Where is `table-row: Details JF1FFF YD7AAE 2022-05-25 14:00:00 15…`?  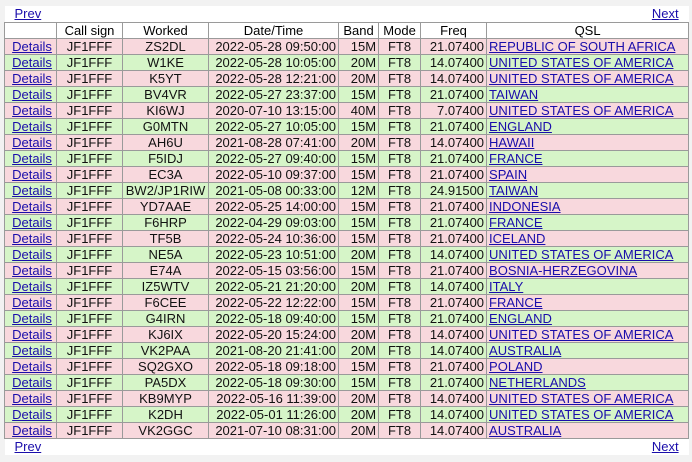
table-row: Details JF1FFF YD7AAE 2022-05-25 14:00:00 15… is located at coordinates (347, 206).